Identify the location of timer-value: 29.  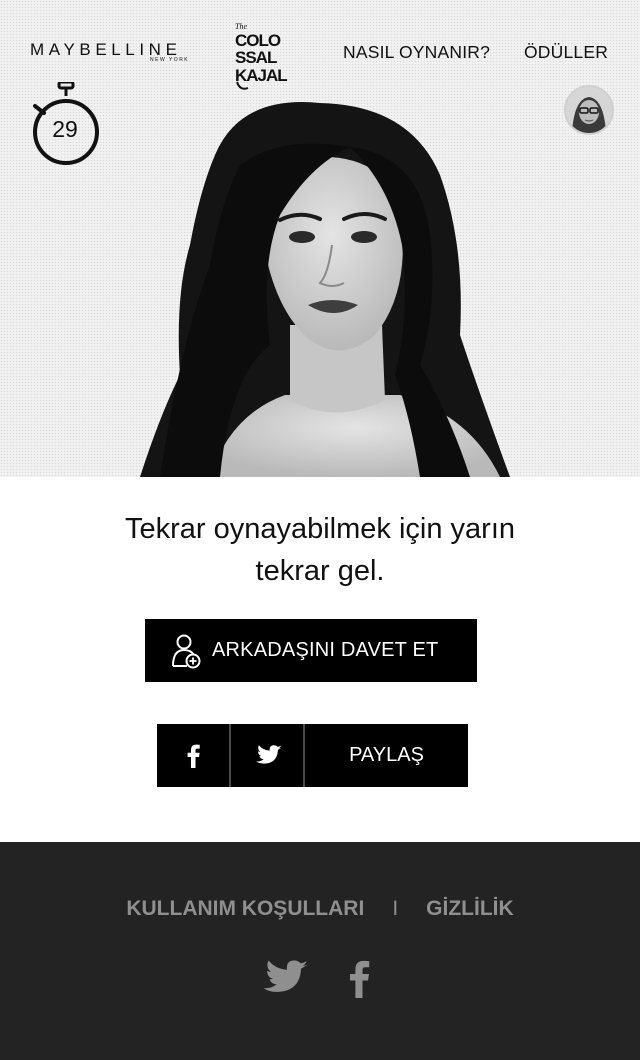
(65, 129).